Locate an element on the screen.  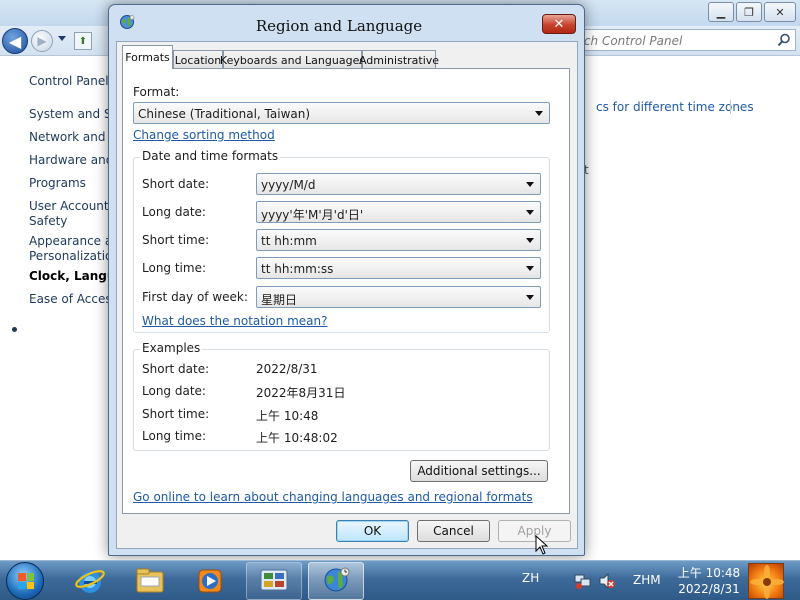
media-player-icon is located at coordinates (210, 581).